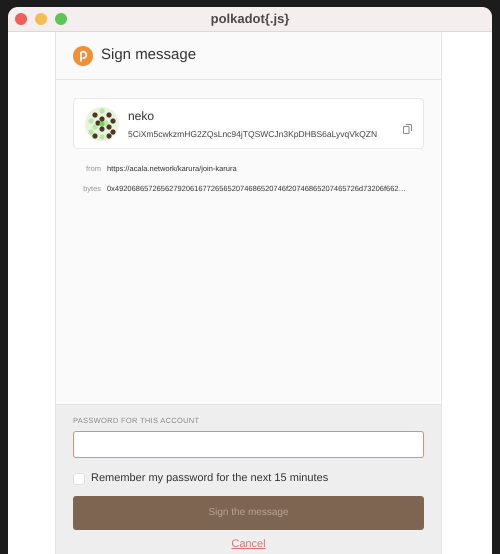  I want to click on maximize-button, so click(61, 19).